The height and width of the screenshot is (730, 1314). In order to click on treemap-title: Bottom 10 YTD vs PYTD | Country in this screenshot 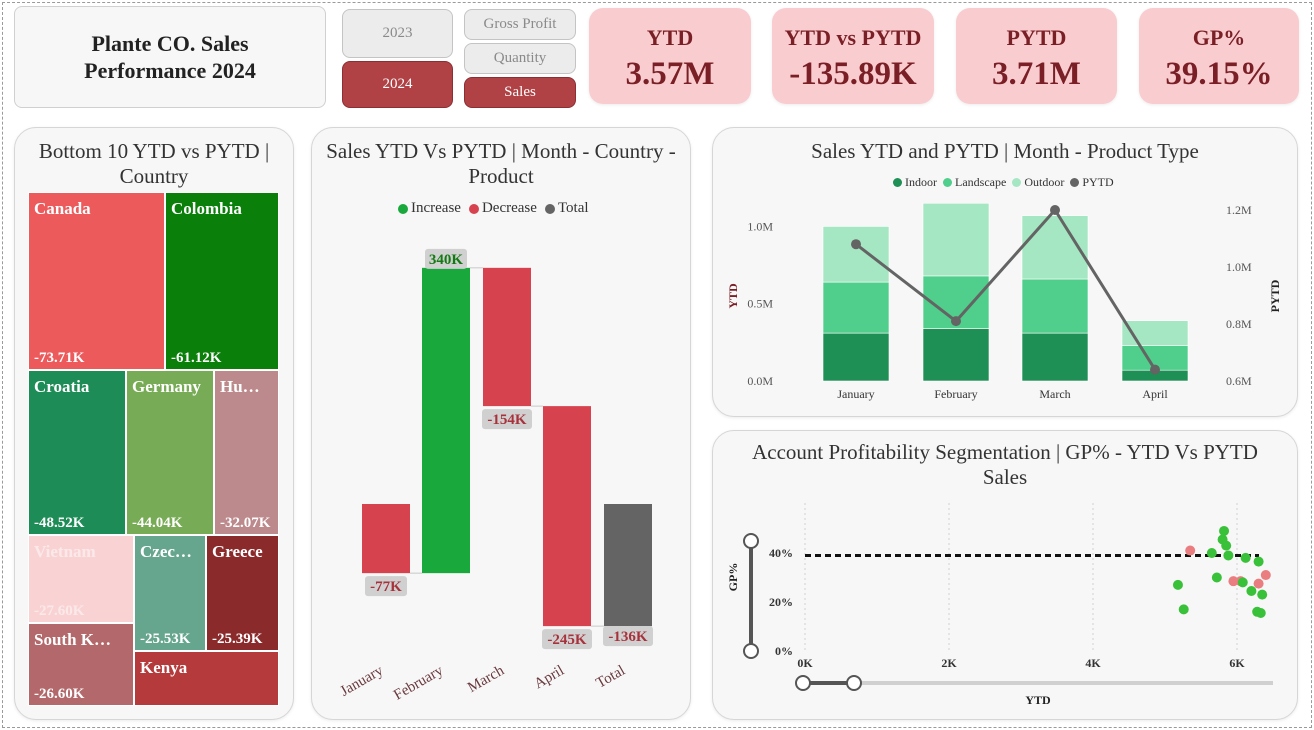, I will do `click(154, 163)`.